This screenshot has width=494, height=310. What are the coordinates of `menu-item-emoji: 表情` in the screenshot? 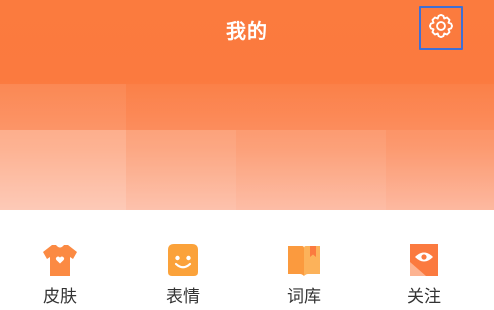 It's located at (183, 274).